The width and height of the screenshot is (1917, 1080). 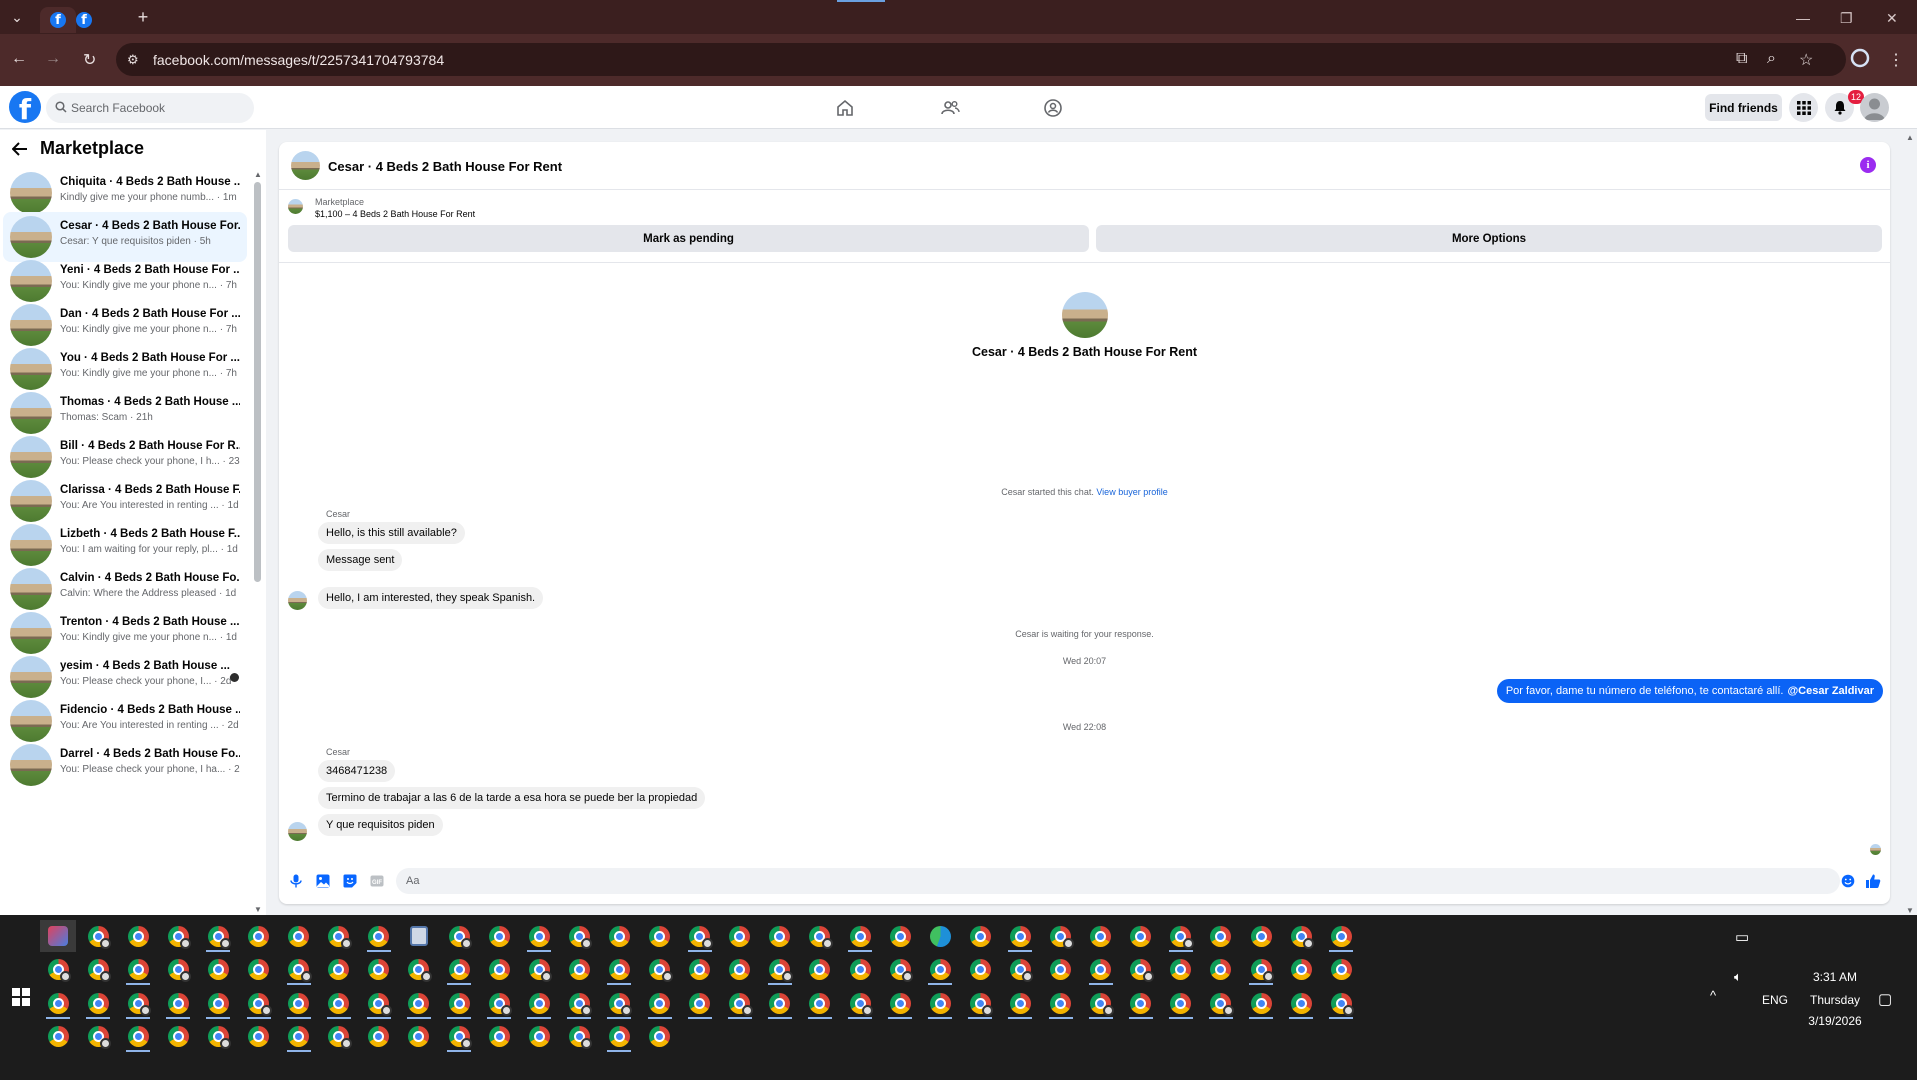 I want to click on incoming-message: Message sent, so click(x=360, y=560).